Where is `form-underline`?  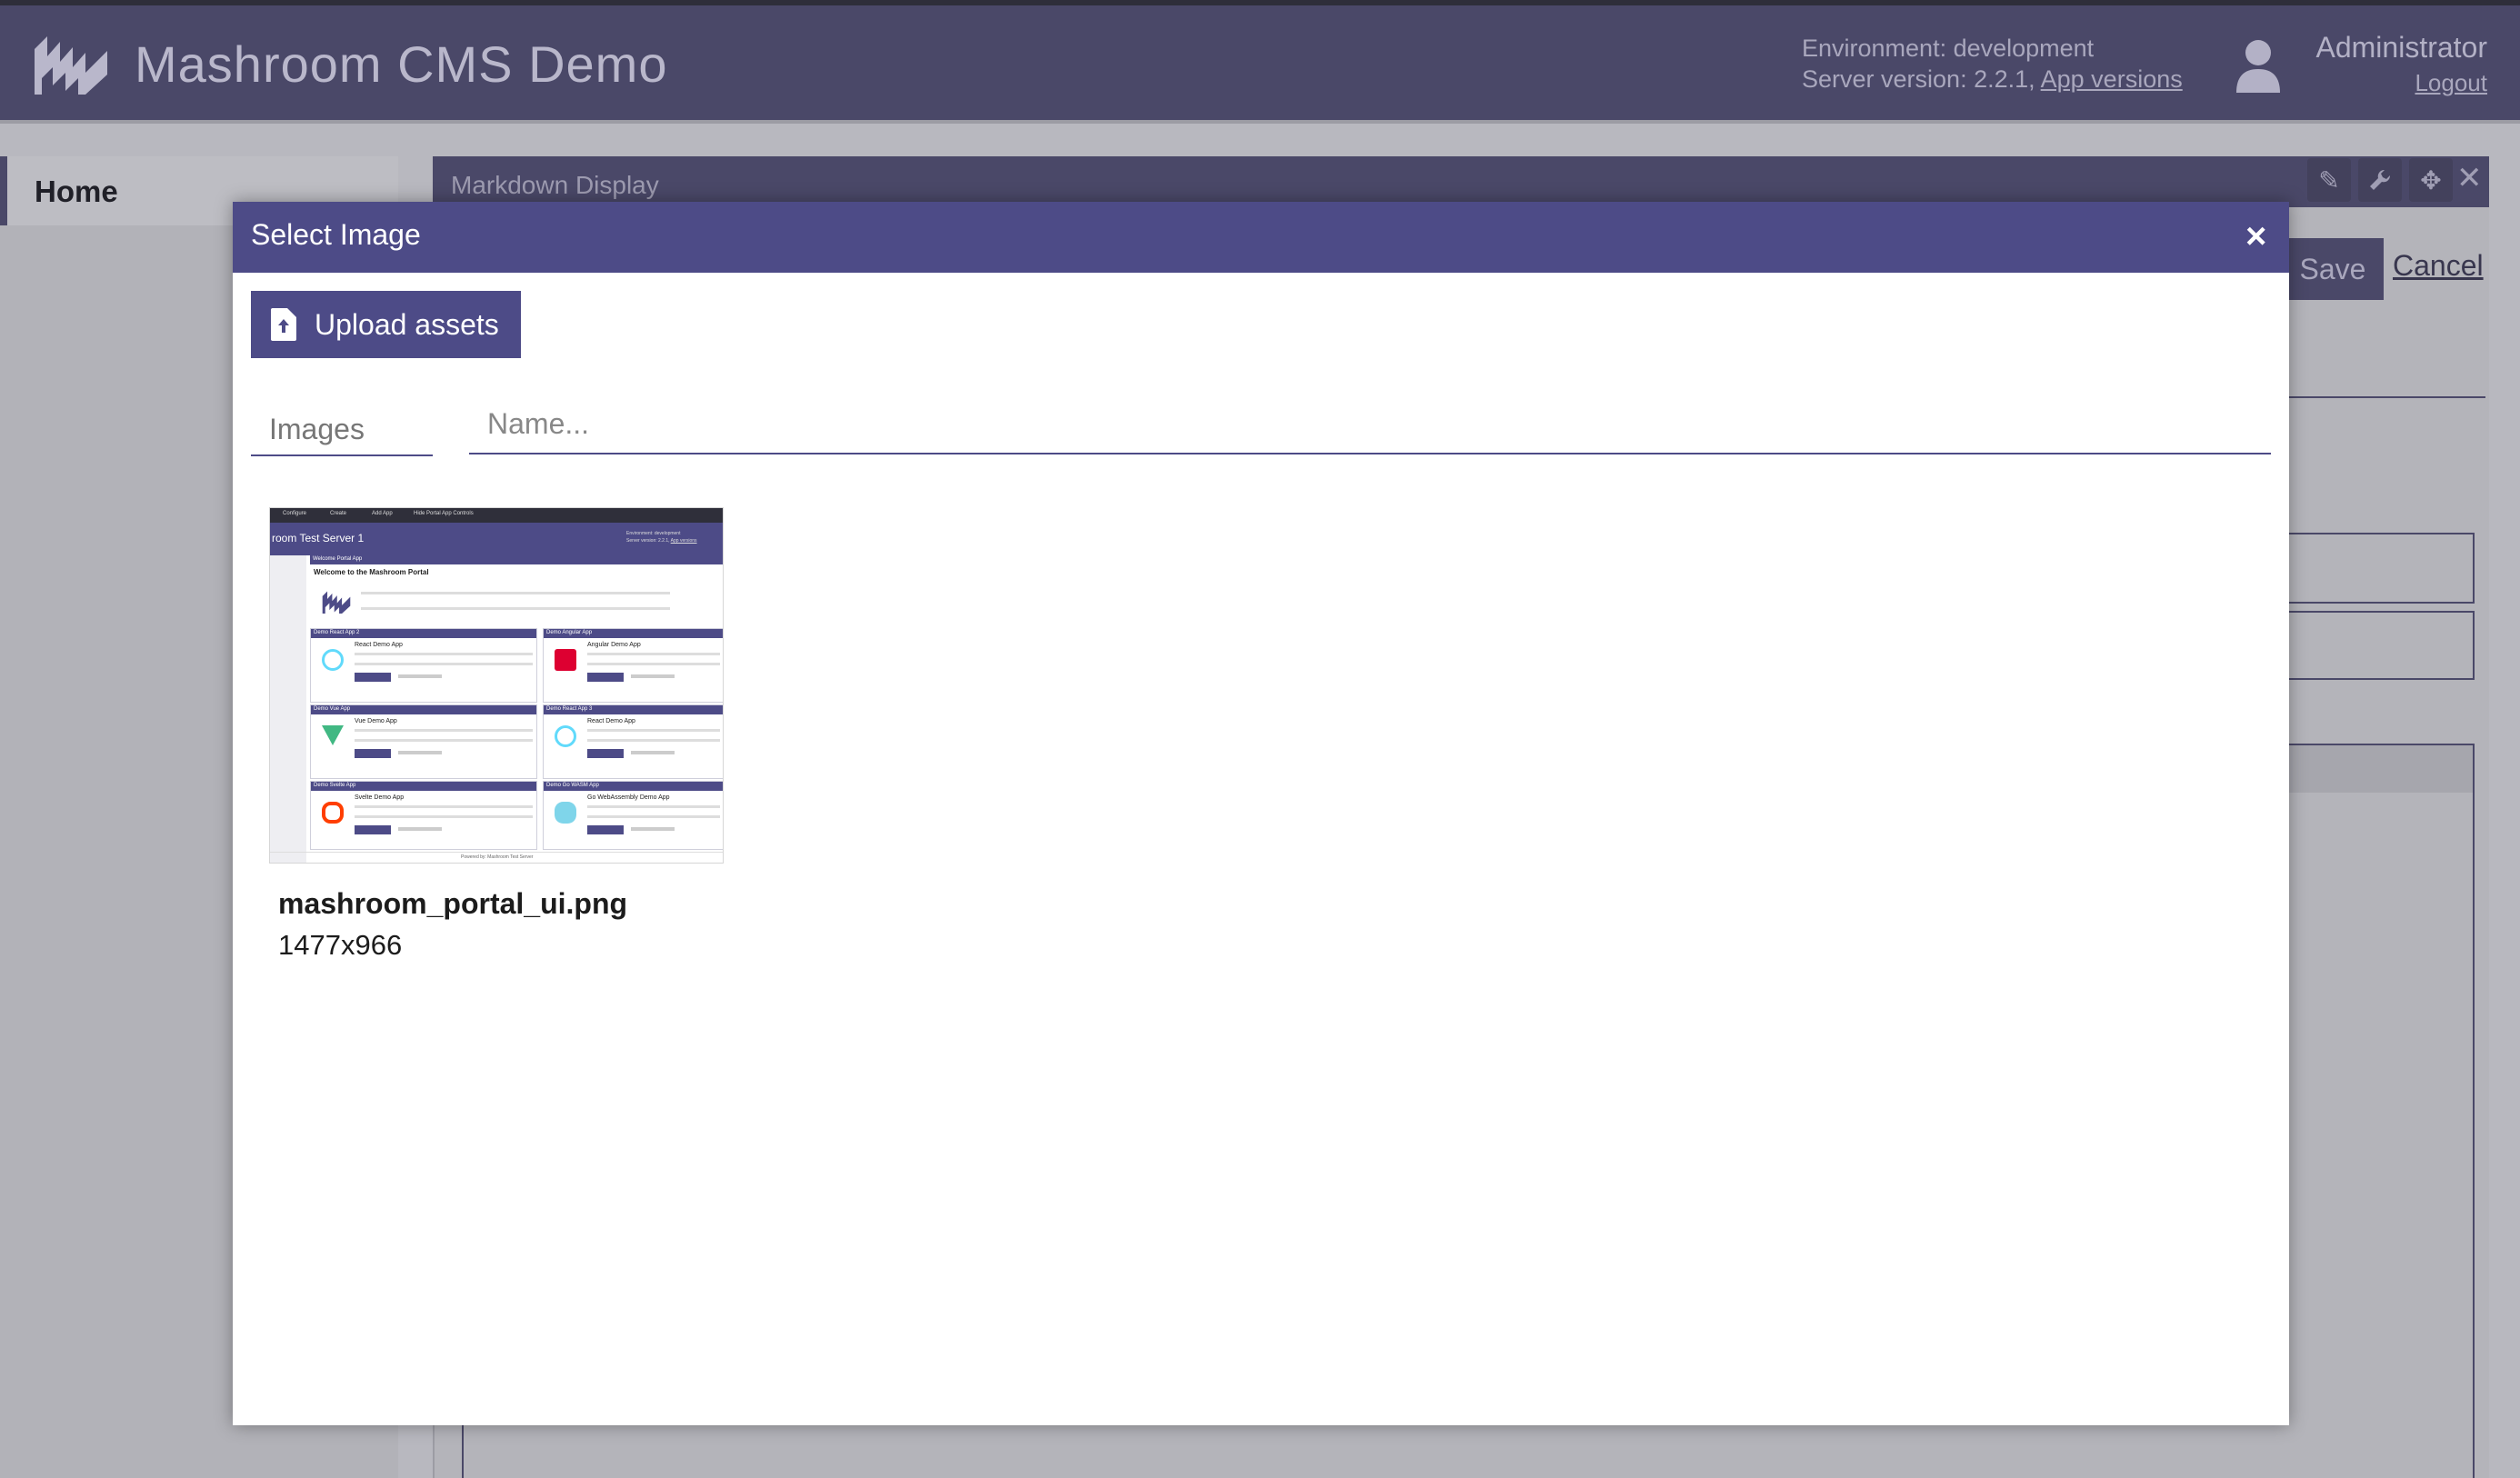 form-underline is located at coordinates (2379, 397).